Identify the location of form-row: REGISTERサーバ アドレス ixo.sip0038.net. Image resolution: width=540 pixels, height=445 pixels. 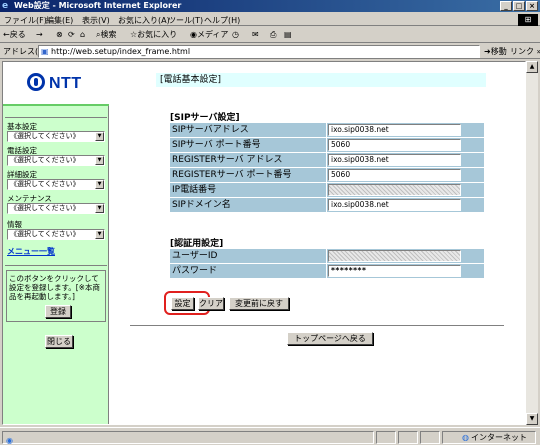
(327, 160).